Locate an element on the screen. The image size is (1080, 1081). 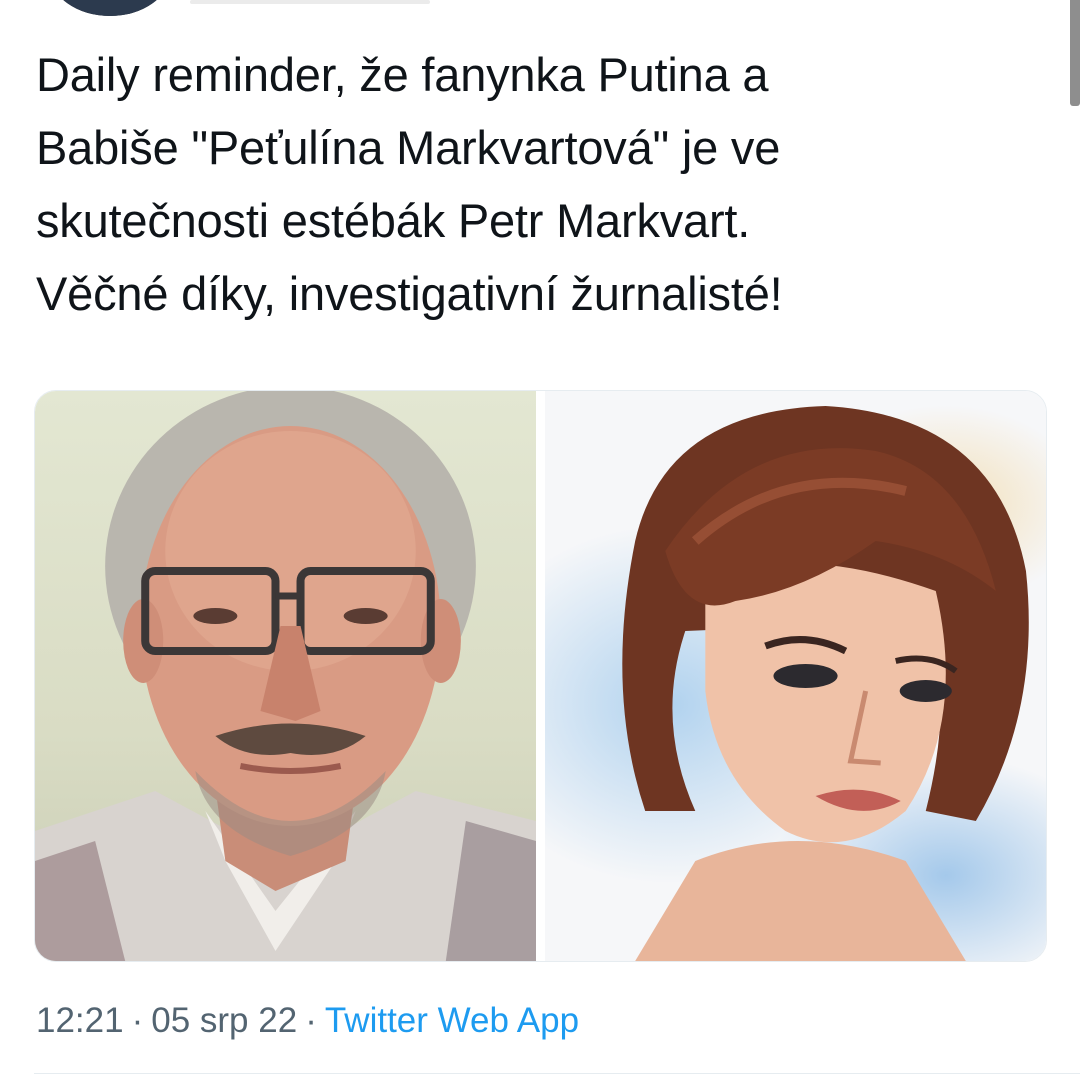
author-name-fragment is located at coordinates (310, 2).